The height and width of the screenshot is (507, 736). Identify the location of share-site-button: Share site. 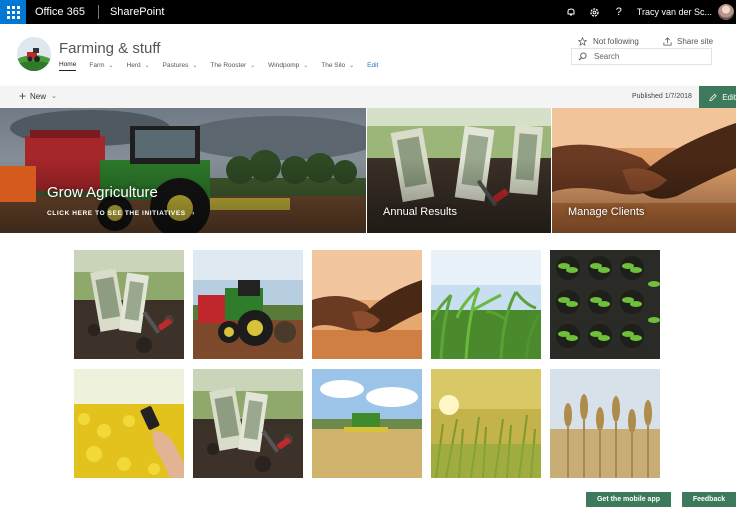
(688, 41).